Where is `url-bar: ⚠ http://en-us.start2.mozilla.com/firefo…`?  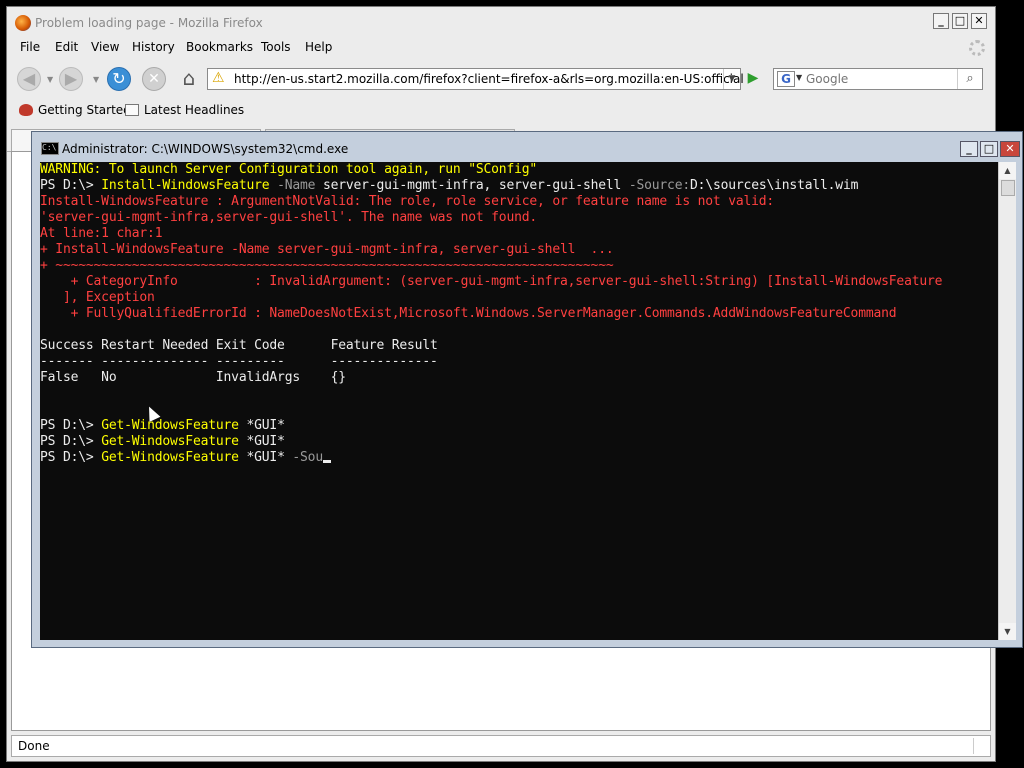
url-bar: ⚠ http://en-us.start2.mozilla.com/firefo… is located at coordinates (475, 79).